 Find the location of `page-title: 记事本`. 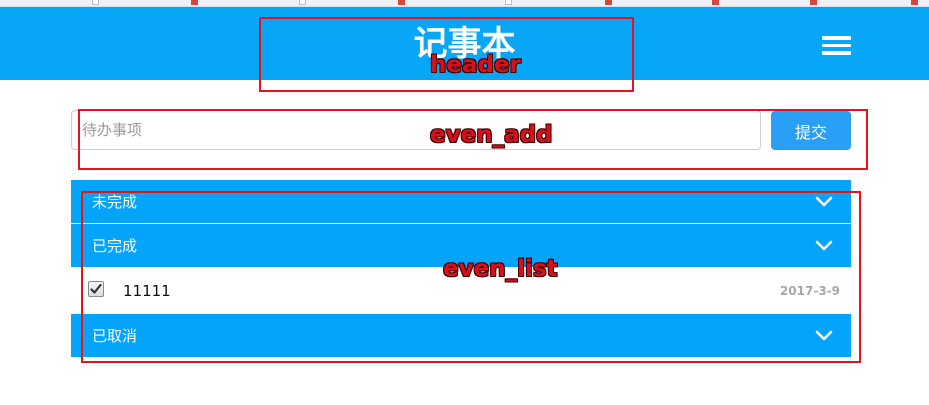

page-title: 记事本 is located at coordinates (464, 44).